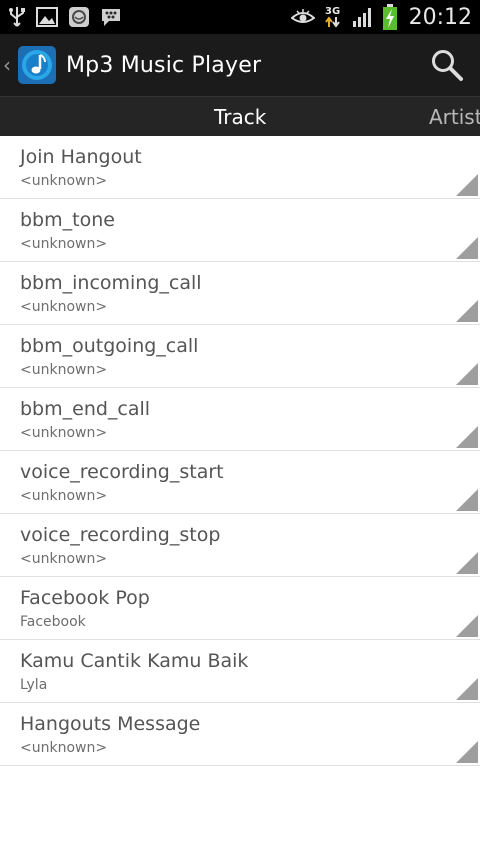  I want to click on tab-artist: Artist, so click(454, 116).